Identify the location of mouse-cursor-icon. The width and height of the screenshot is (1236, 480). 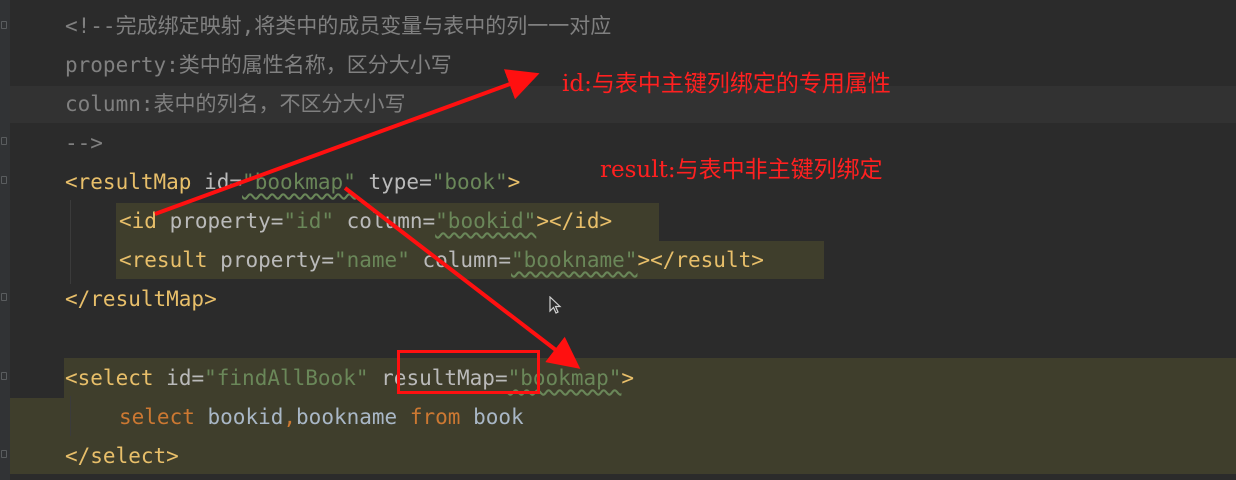
(555, 305).